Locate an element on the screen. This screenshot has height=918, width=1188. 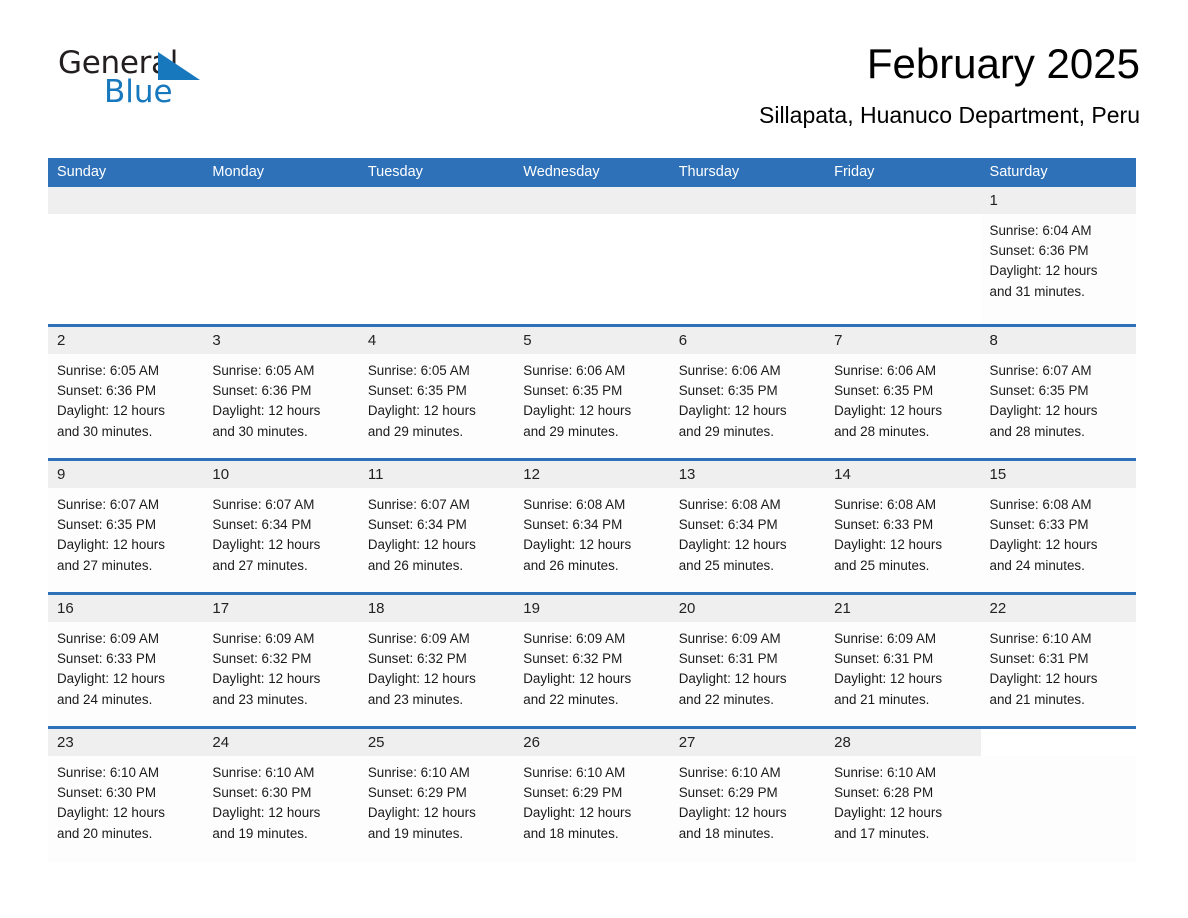
daynum-band: 11 is located at coordinates (436, 474).